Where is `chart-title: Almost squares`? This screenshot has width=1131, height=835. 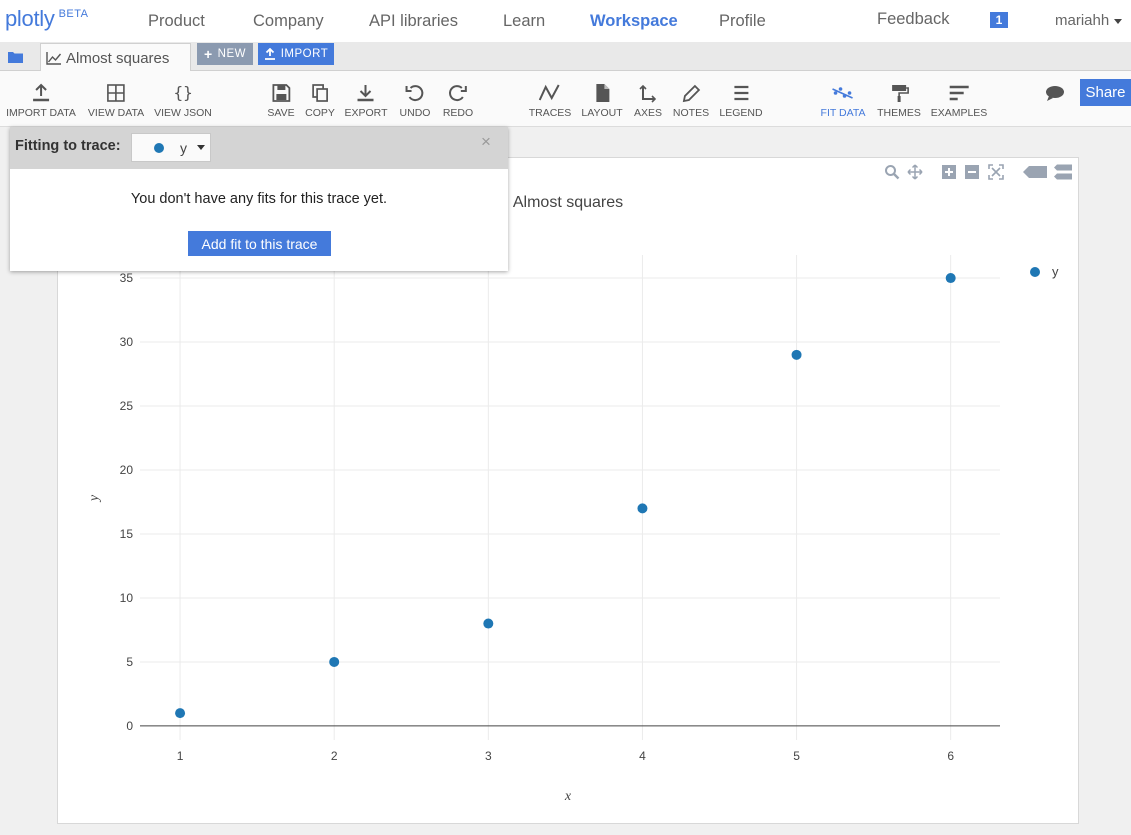 chart-title: Almost squares is located at coordinates (568, 202).